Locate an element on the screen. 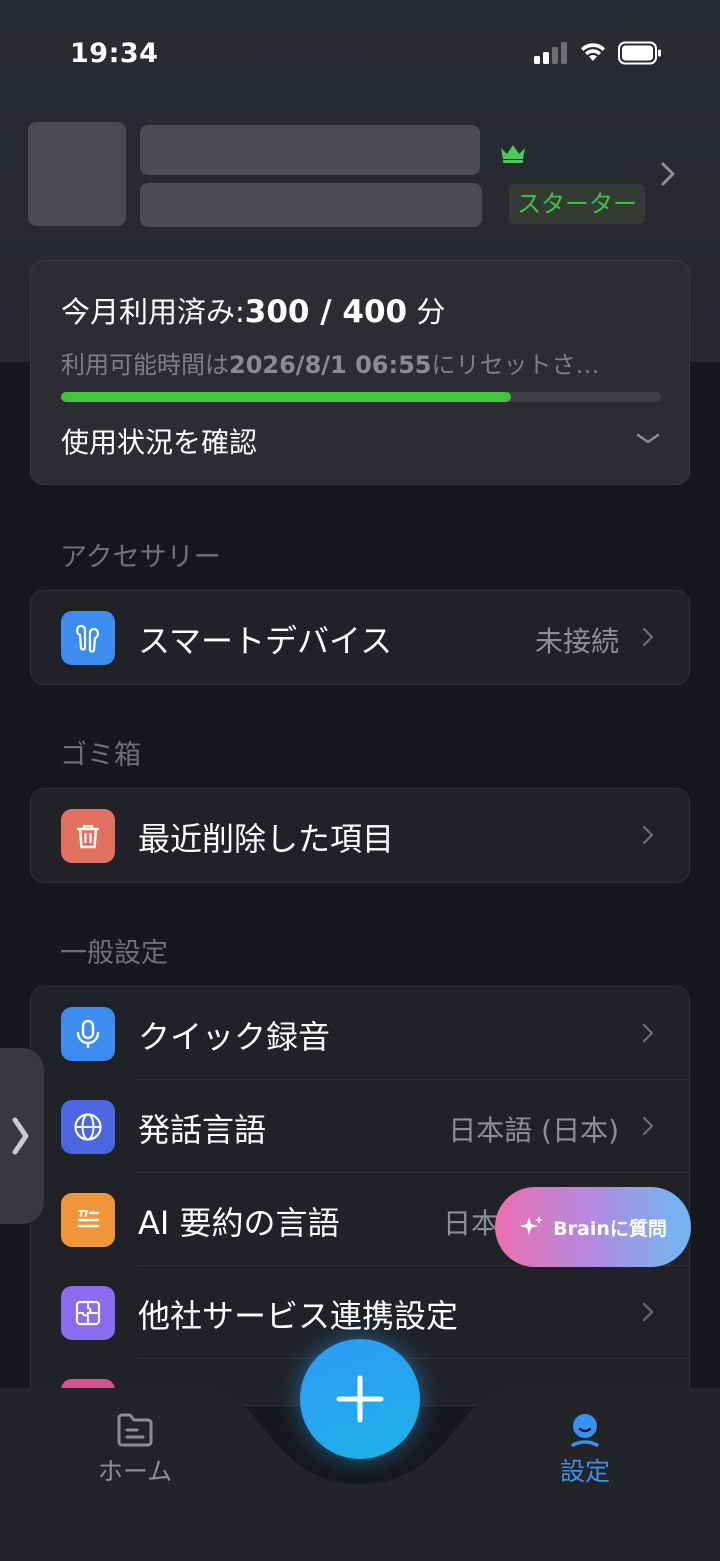 The image size is (720, 1561). tab-settings-label: 設定 is located at coordinates (584, 1471).